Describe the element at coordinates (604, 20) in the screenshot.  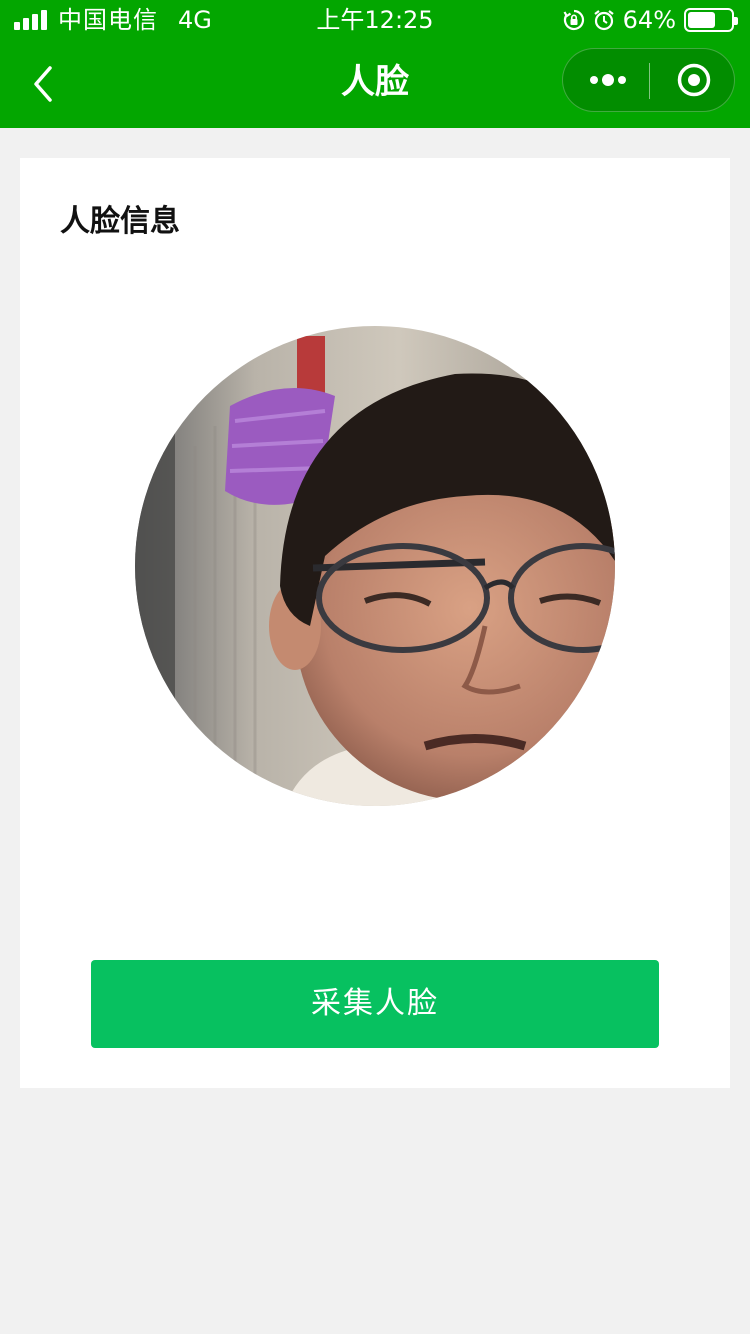
I see `alarm-icon` at that location.